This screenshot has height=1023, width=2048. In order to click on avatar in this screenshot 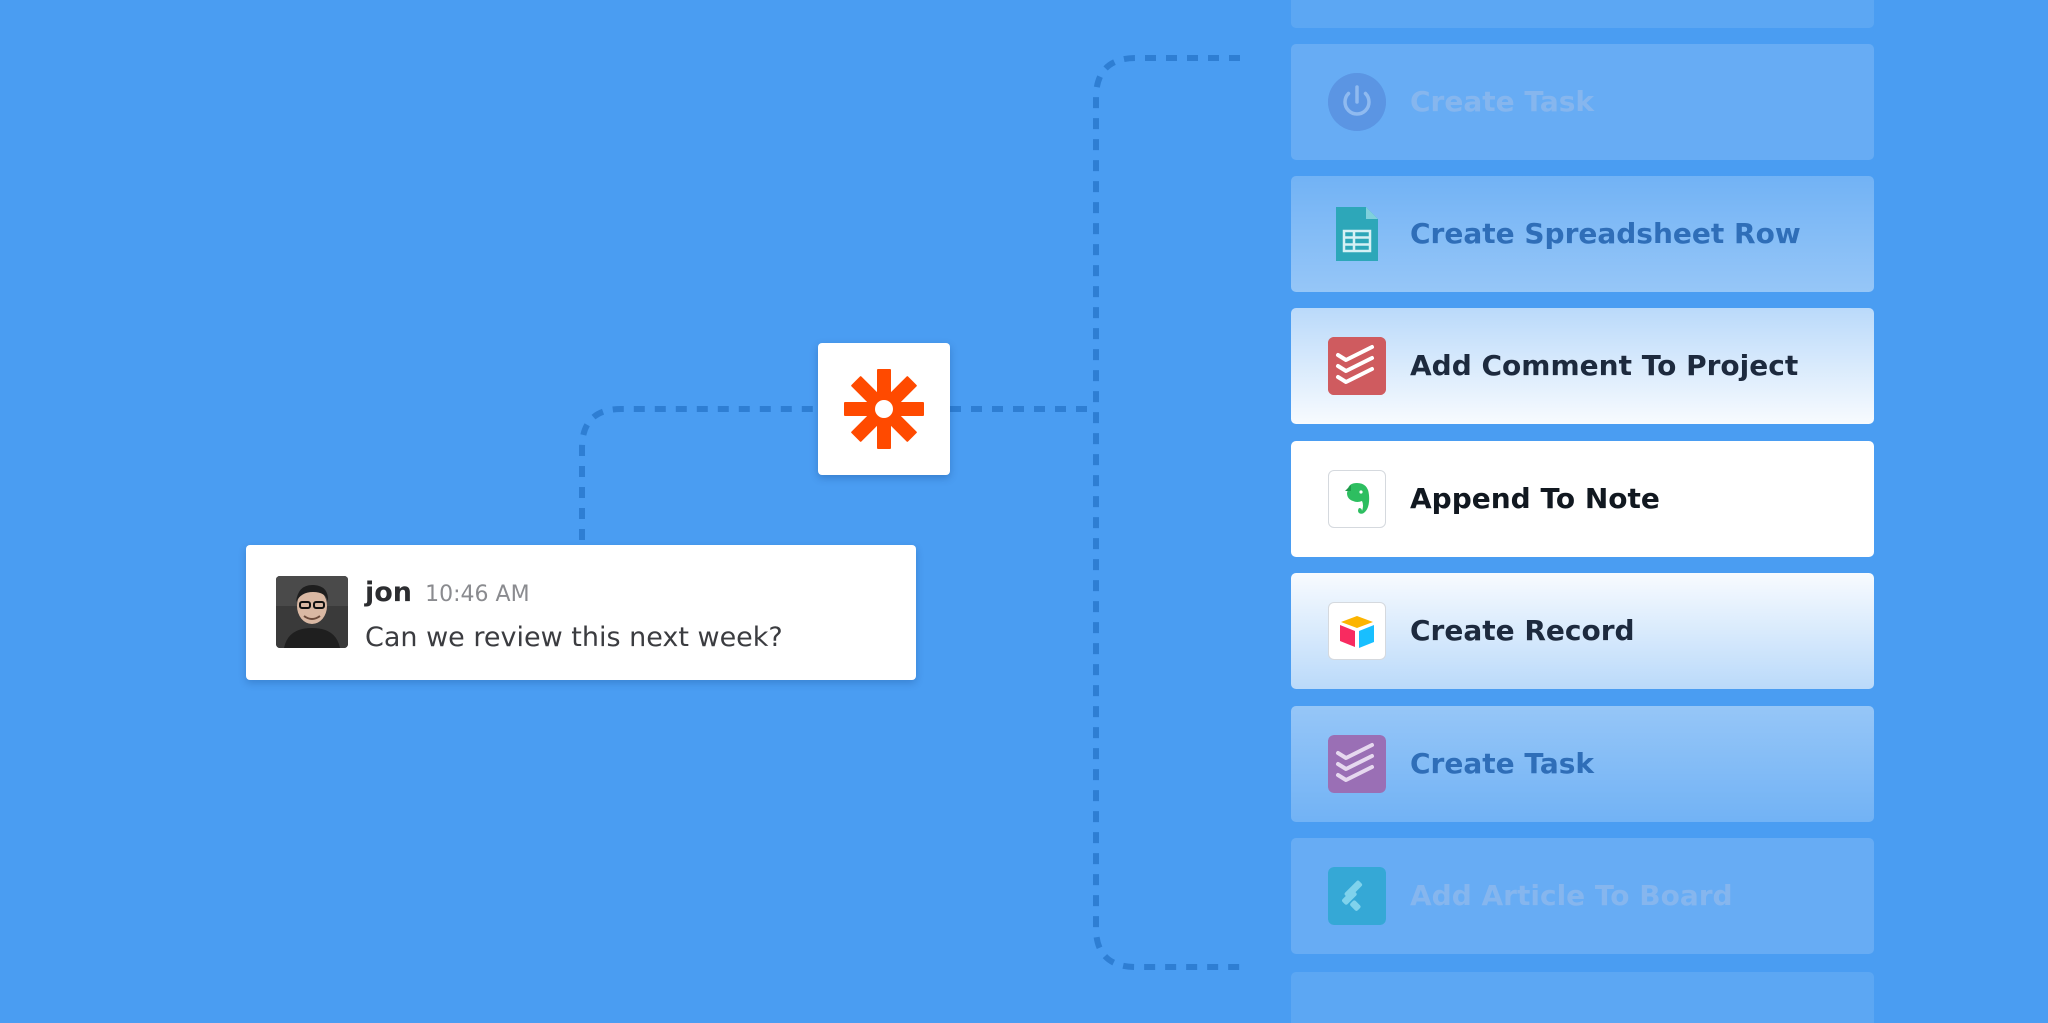, I will do `click(312, 612)`.